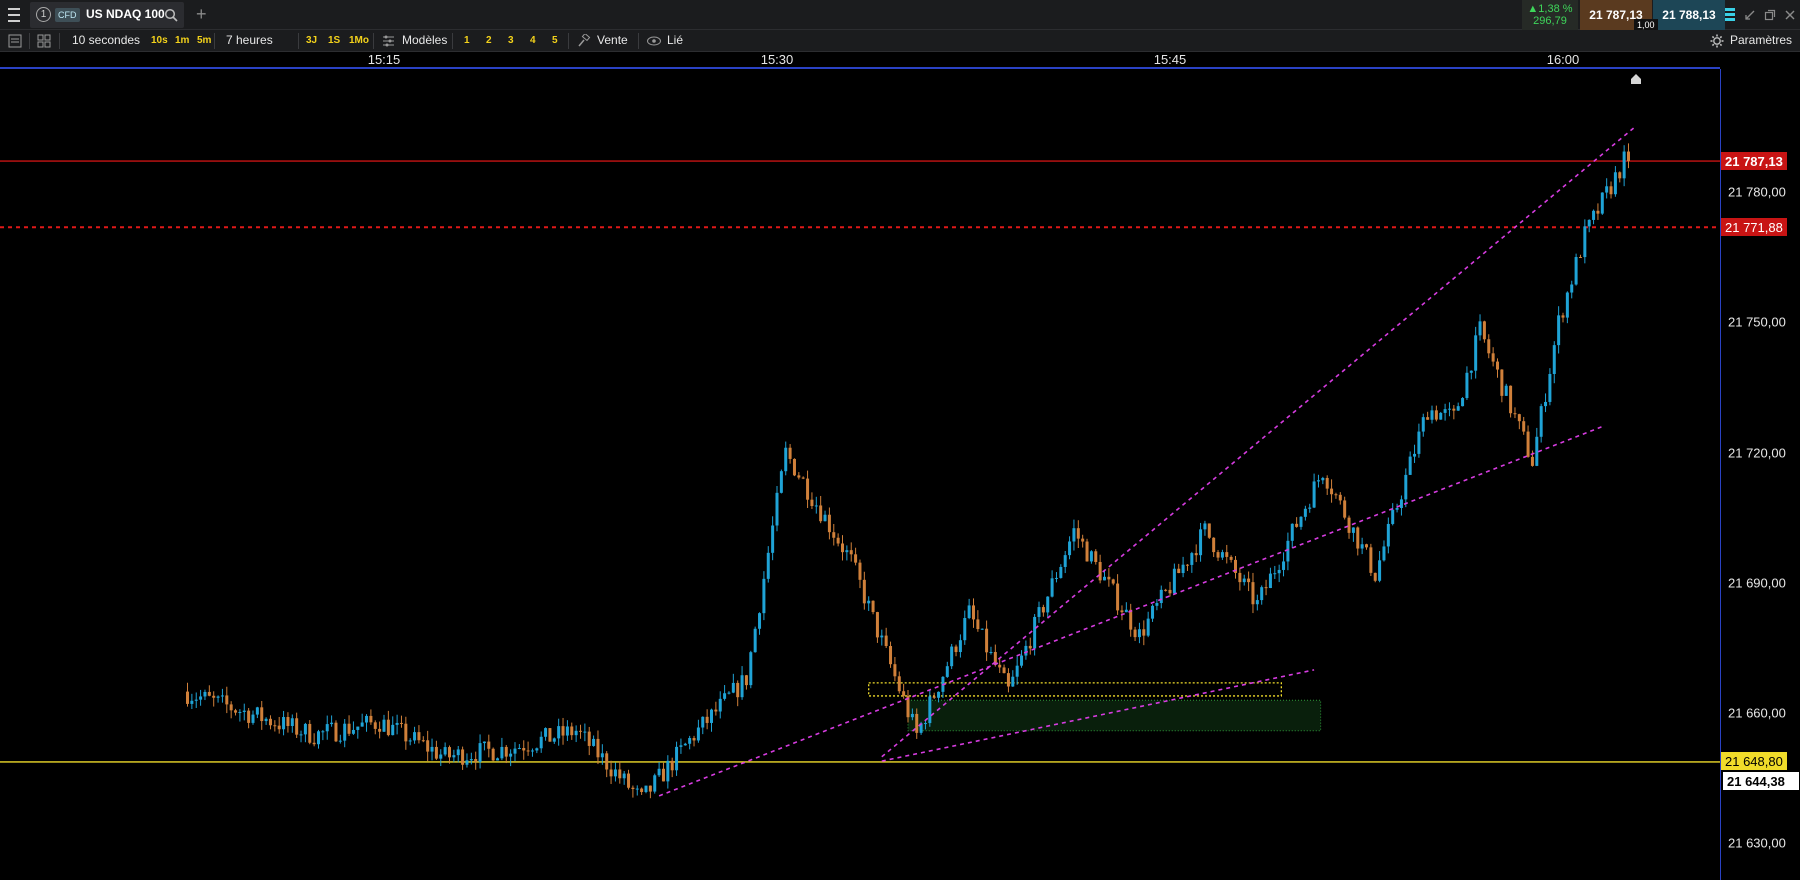  Describe the element at coordinates (171, 15) in the screenshot. I see `search-icon` at that location.